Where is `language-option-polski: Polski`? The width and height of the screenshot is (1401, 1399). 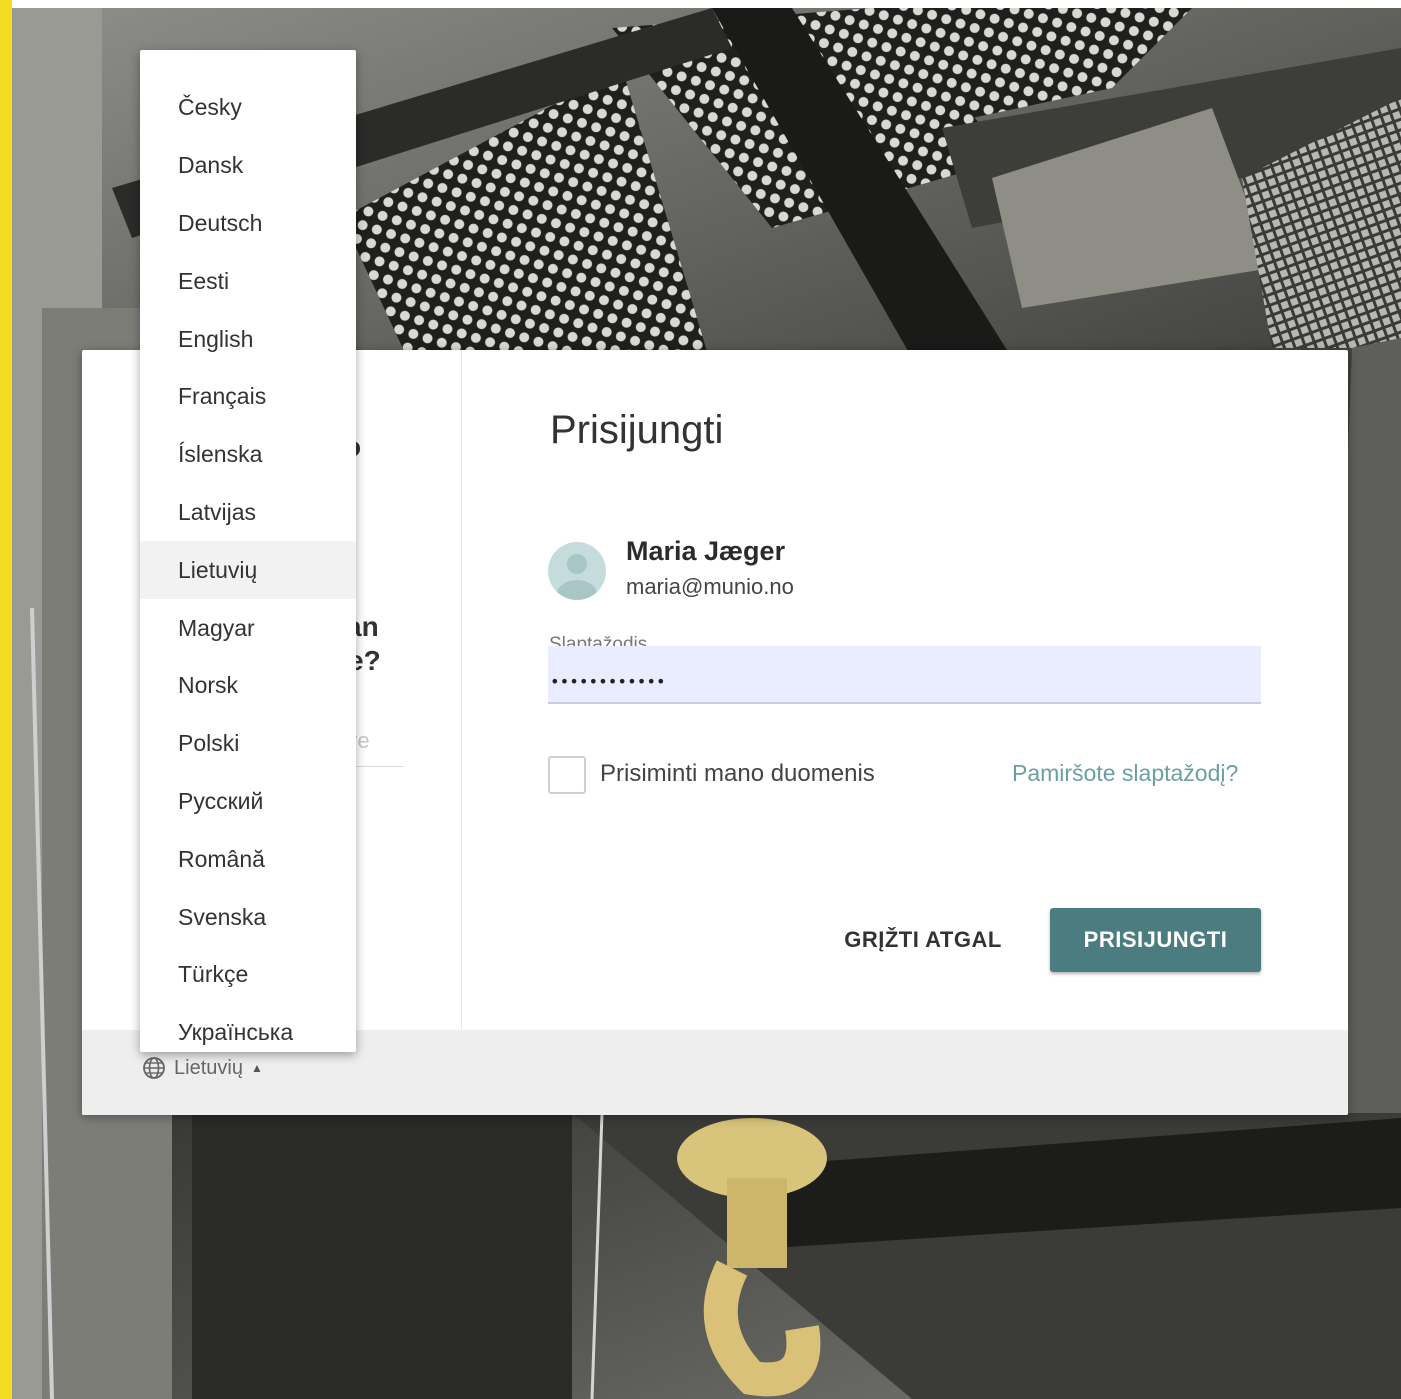 language-option-polski: Polski is located at coordinates (248, 744).